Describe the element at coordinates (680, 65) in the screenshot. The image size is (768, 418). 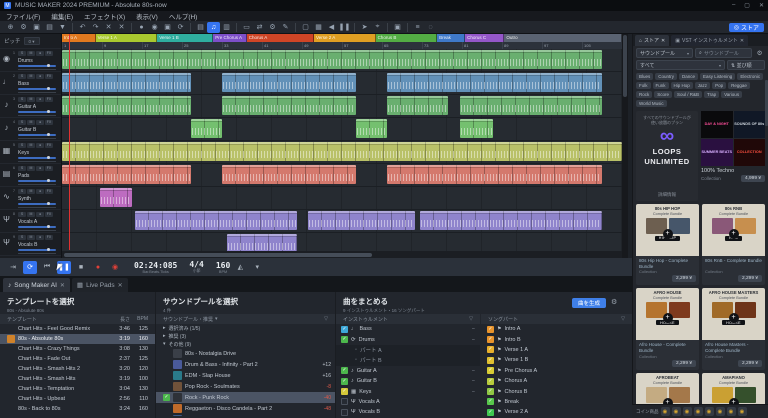
I see `store-filter-select: すべて ▾` at that location.